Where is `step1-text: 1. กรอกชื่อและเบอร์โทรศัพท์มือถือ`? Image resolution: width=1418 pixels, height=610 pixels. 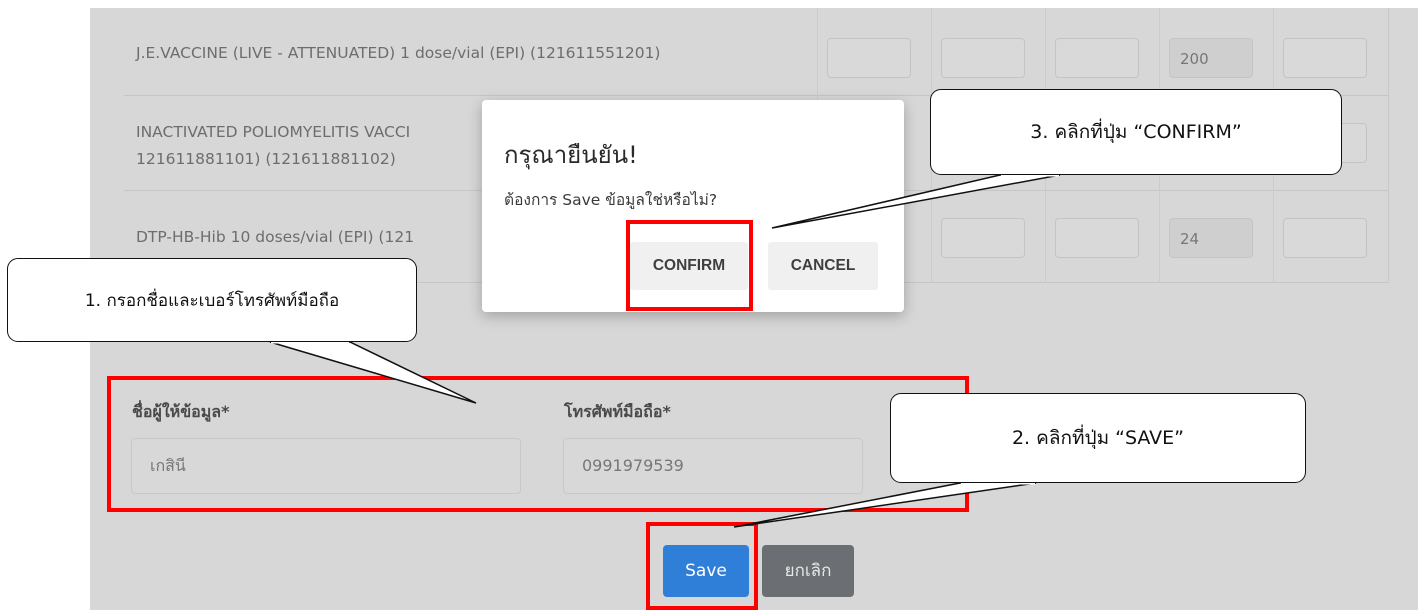
step1-text: 1. กรอกชื่อและเบอร์โทรศัพท์มือถือ is located at coordinates (212, 300).